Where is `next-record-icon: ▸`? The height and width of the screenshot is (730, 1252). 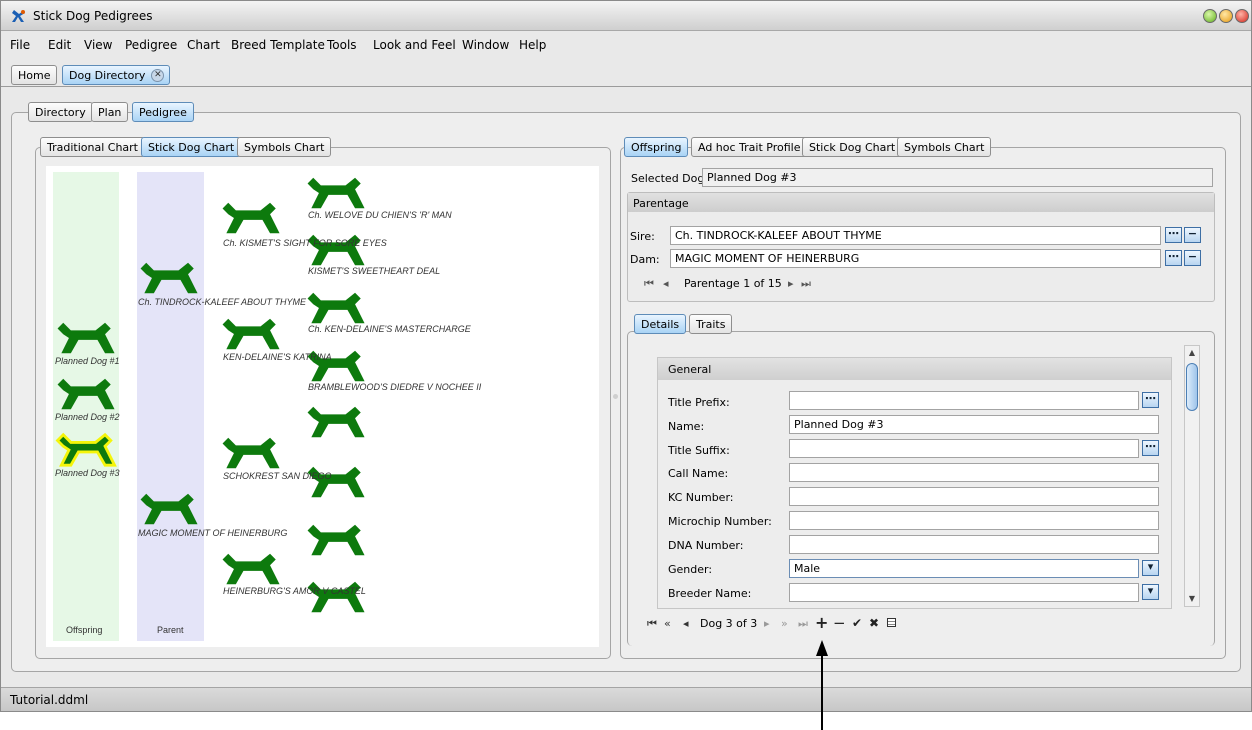
next-record-icon: ▸ is located at coordinates (767, 623).